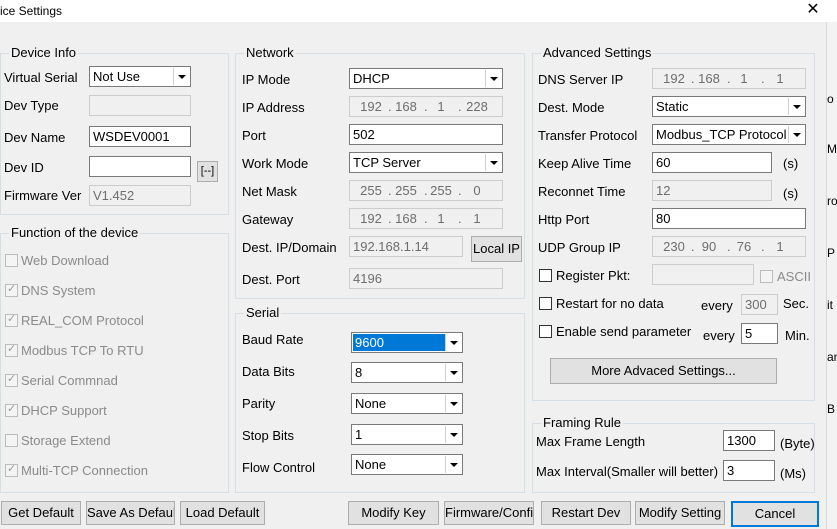 This screenshot has height=529, width=837. Describe the element at coordinates (591, 441) in the screenshot. I see `max-frame-length-label: Max Frame Length` at that location.